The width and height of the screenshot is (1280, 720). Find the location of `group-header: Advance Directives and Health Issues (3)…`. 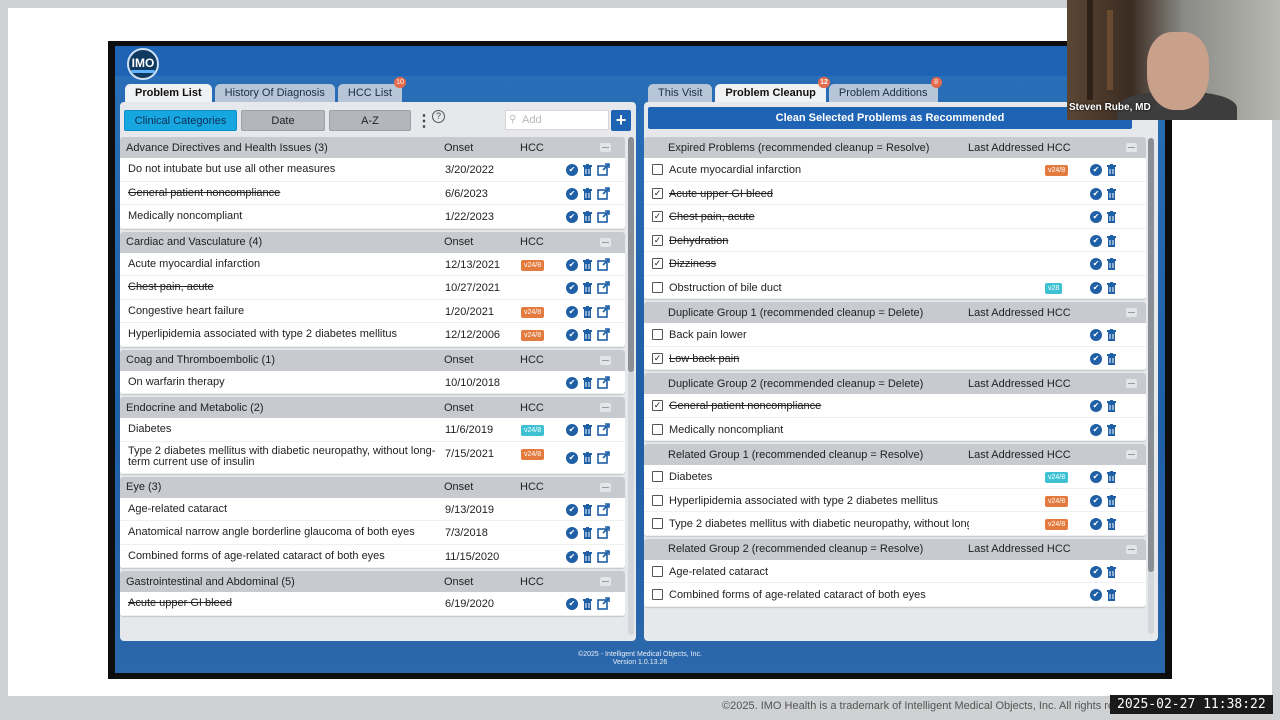

group-header: Advance Directives and Health Issues (3)… is located at coordinates (372, 147).